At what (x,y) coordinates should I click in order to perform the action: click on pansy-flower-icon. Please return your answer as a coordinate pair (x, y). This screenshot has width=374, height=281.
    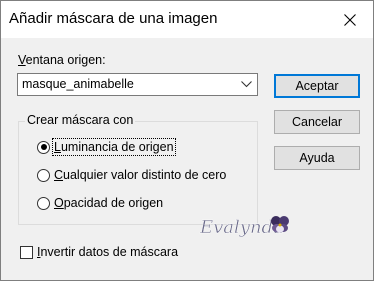
    Looking at the image, I should click on (280, 224).